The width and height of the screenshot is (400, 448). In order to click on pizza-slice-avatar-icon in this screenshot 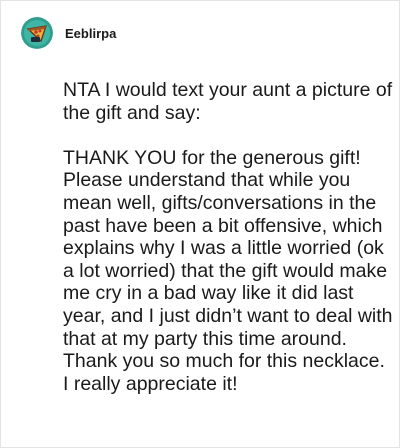, I will do `click(37, 33)`.